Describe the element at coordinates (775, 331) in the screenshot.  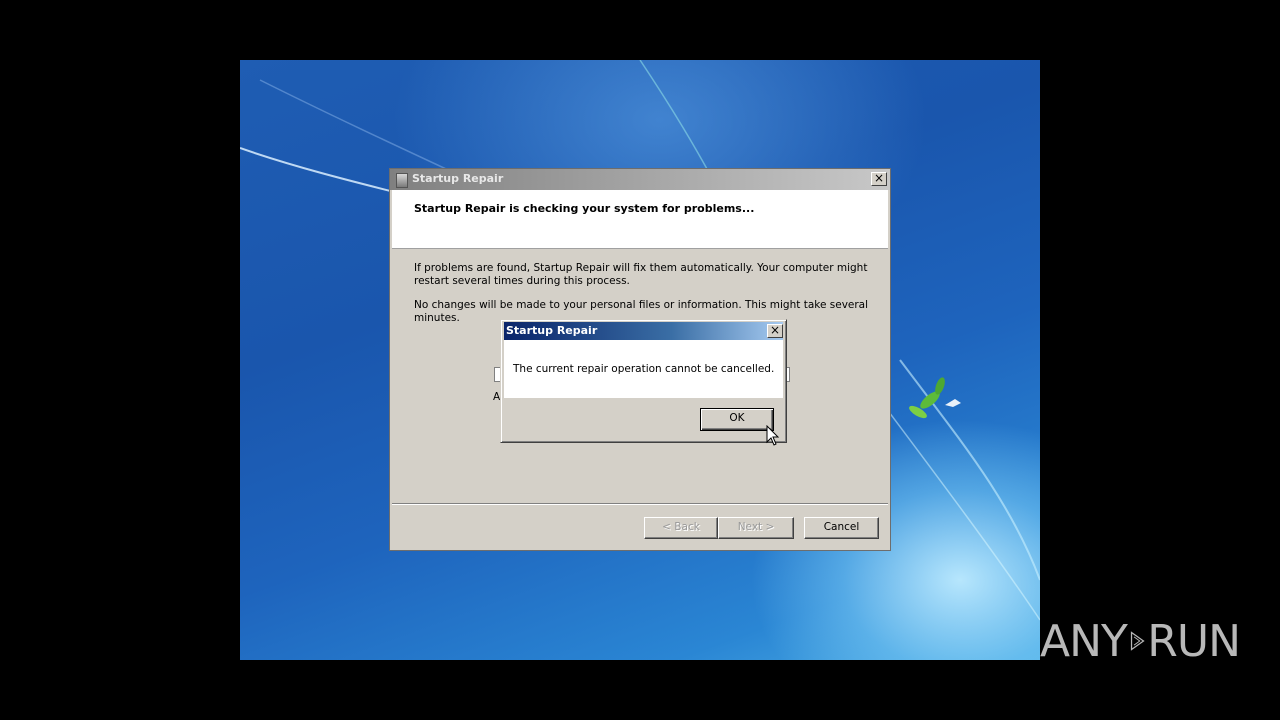
I see `dialog-close-button: ×` at that location.